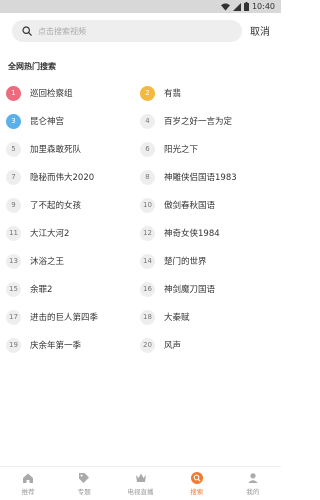 This screenshot has height=500, width=320. I want to click on rank-badge: 18, so click(147, 317).